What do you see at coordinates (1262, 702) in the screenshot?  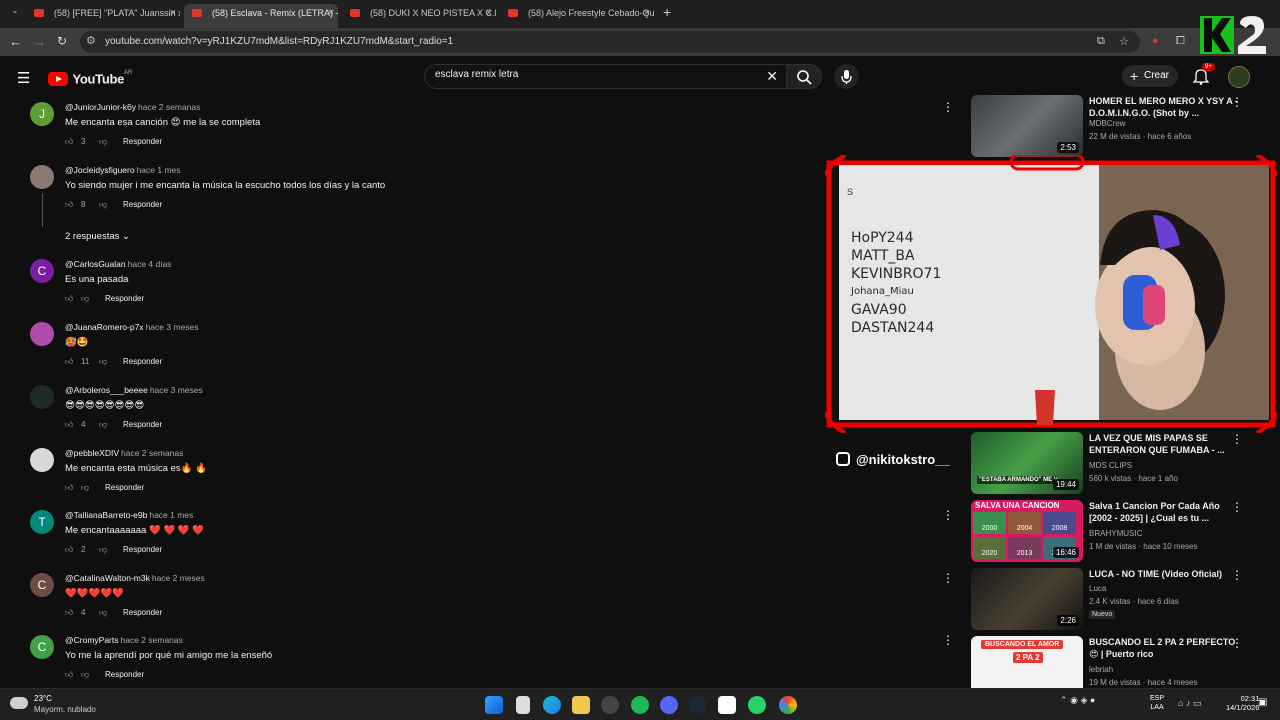 I see `notification-center-icon: ▣` at bounding box center [1262, 702].